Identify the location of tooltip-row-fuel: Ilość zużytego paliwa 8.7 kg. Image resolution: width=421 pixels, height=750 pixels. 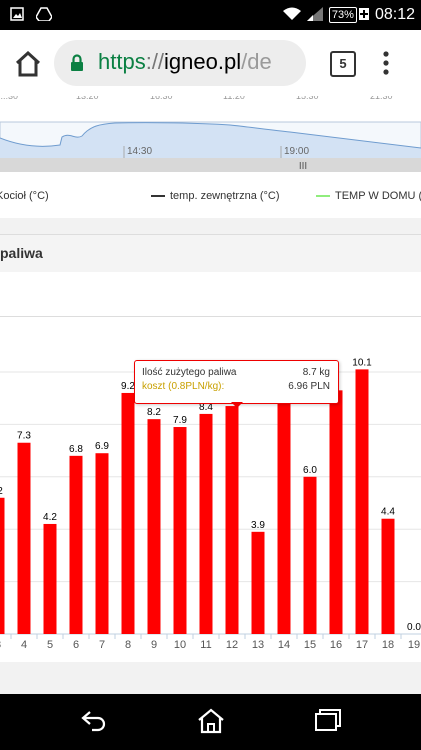
(236, 372).